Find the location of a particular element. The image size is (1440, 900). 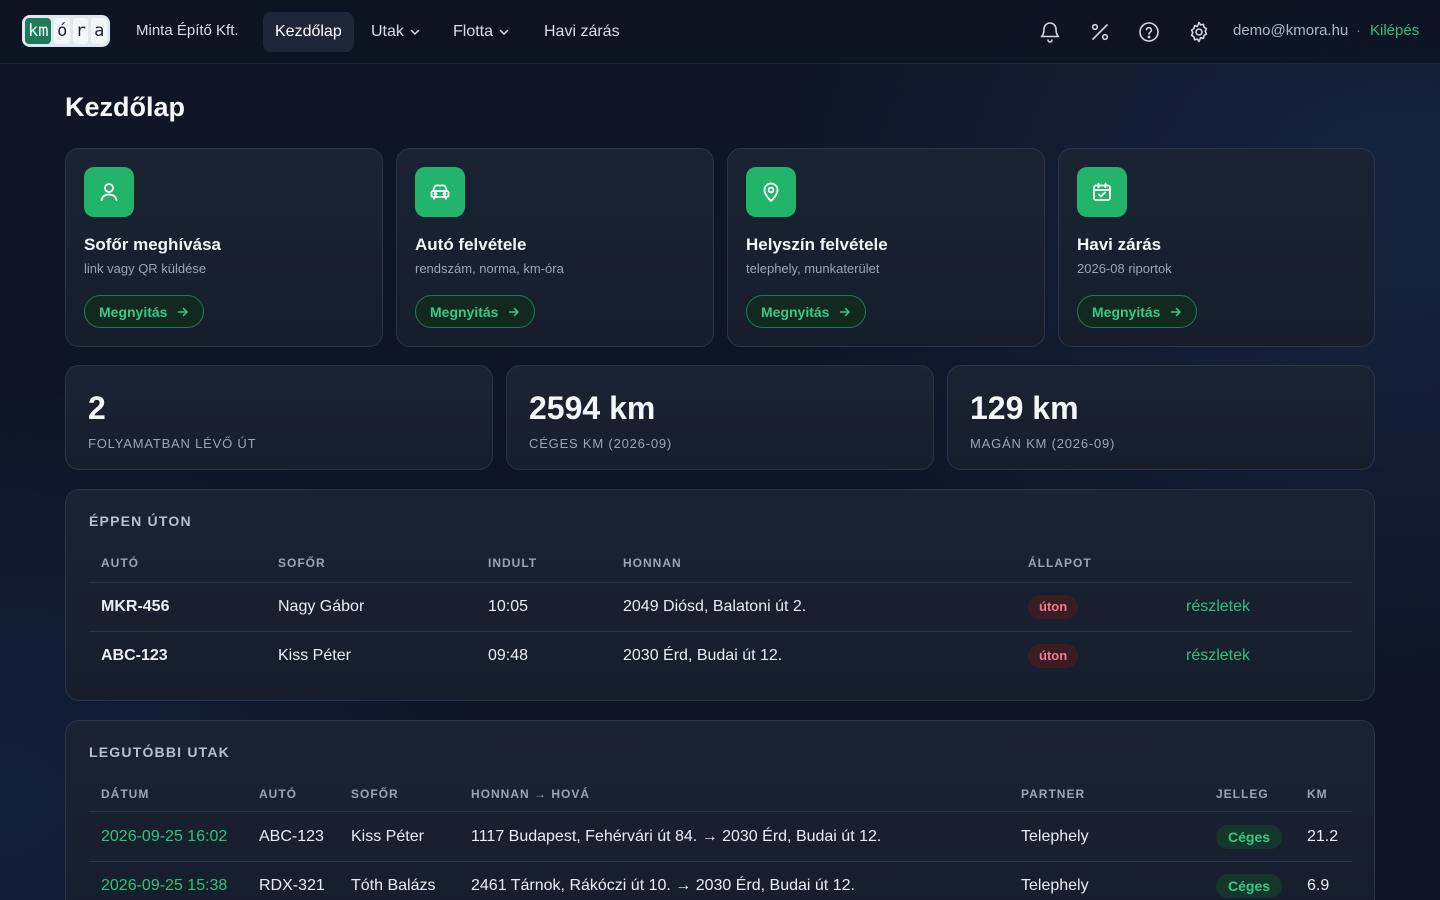

percent-icon is located at coordinates (1100, 32).